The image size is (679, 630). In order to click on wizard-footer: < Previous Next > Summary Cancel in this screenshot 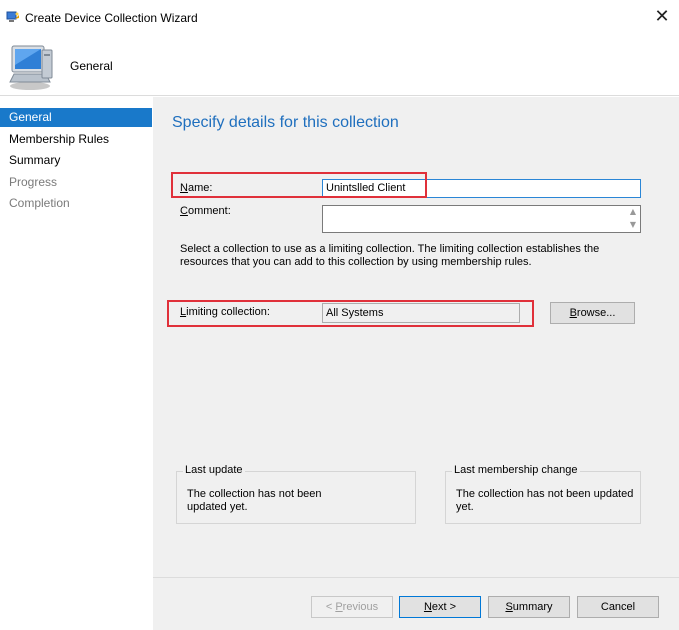, I will do `click(416, 603)`.